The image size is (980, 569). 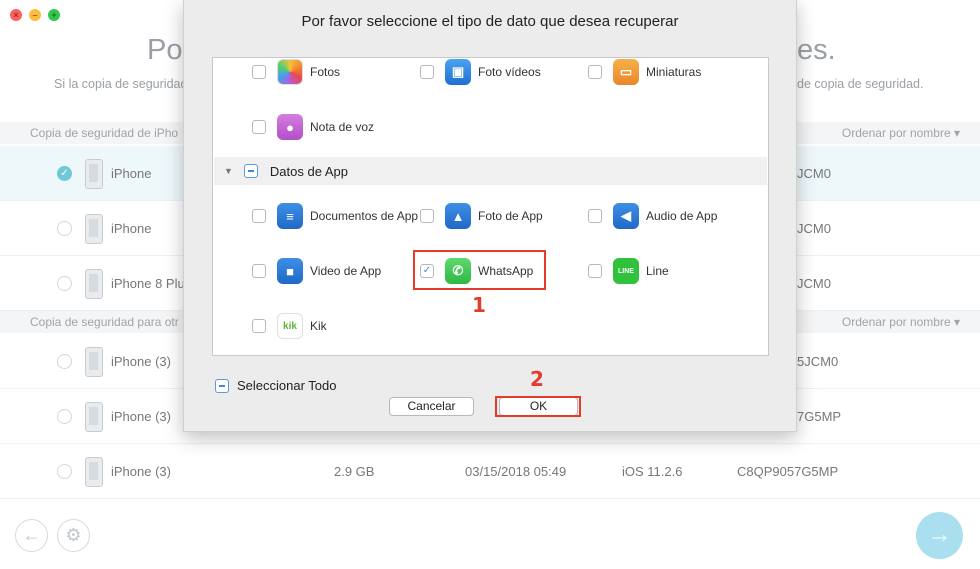 I want to click on thumbnails-icon: ▭, so click(x=626, y=72).